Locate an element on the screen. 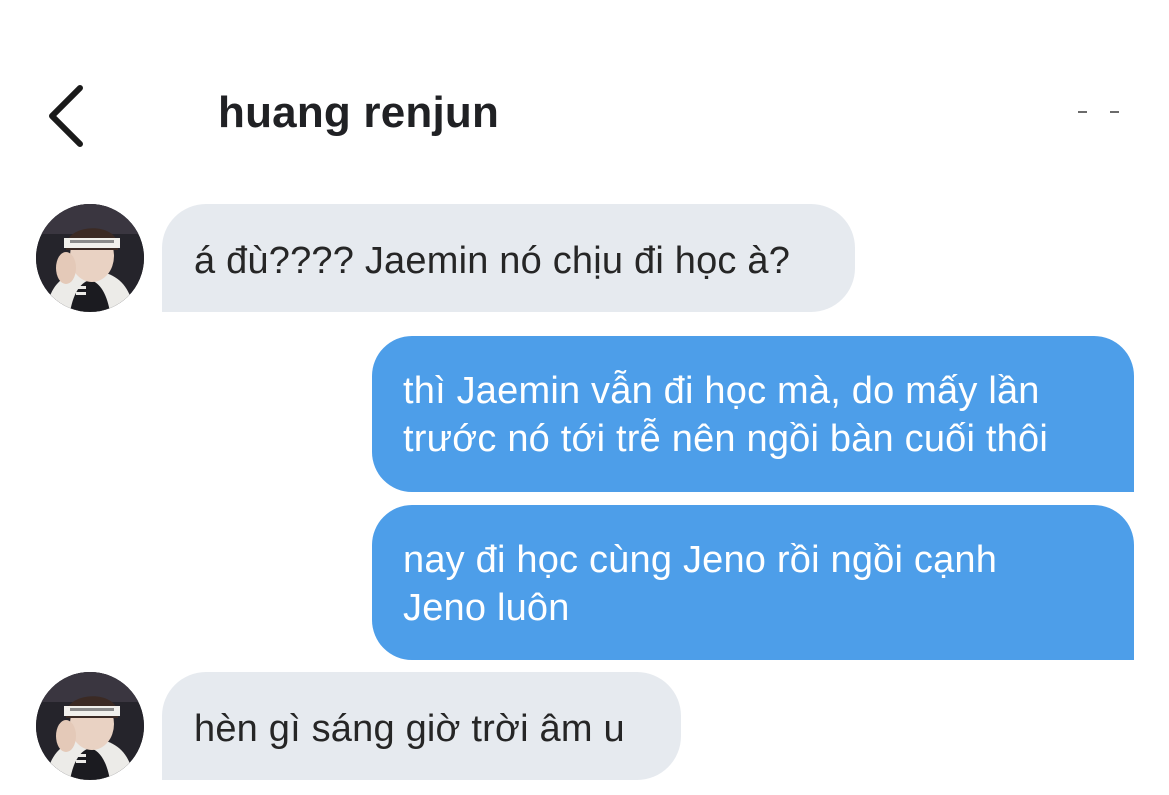  message-text: nay đi học cùng Jeno rồi ngồi cạnh is located at coordinates (700, 560).